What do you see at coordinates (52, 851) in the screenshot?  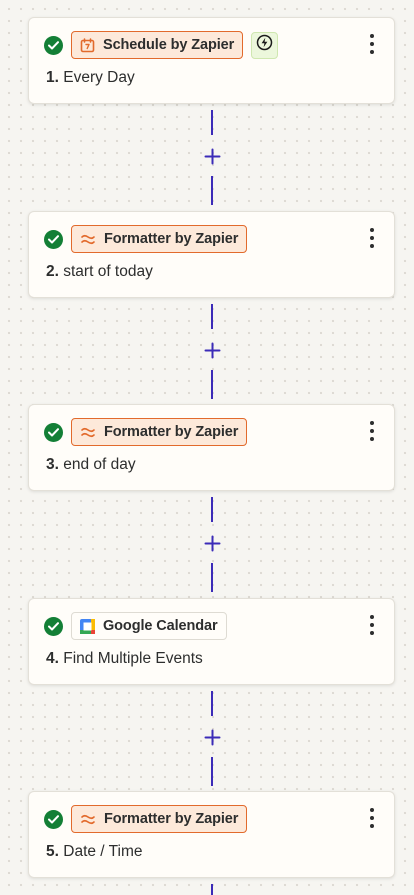 I see `step-number: 5.` at bounding box center [52, 851].